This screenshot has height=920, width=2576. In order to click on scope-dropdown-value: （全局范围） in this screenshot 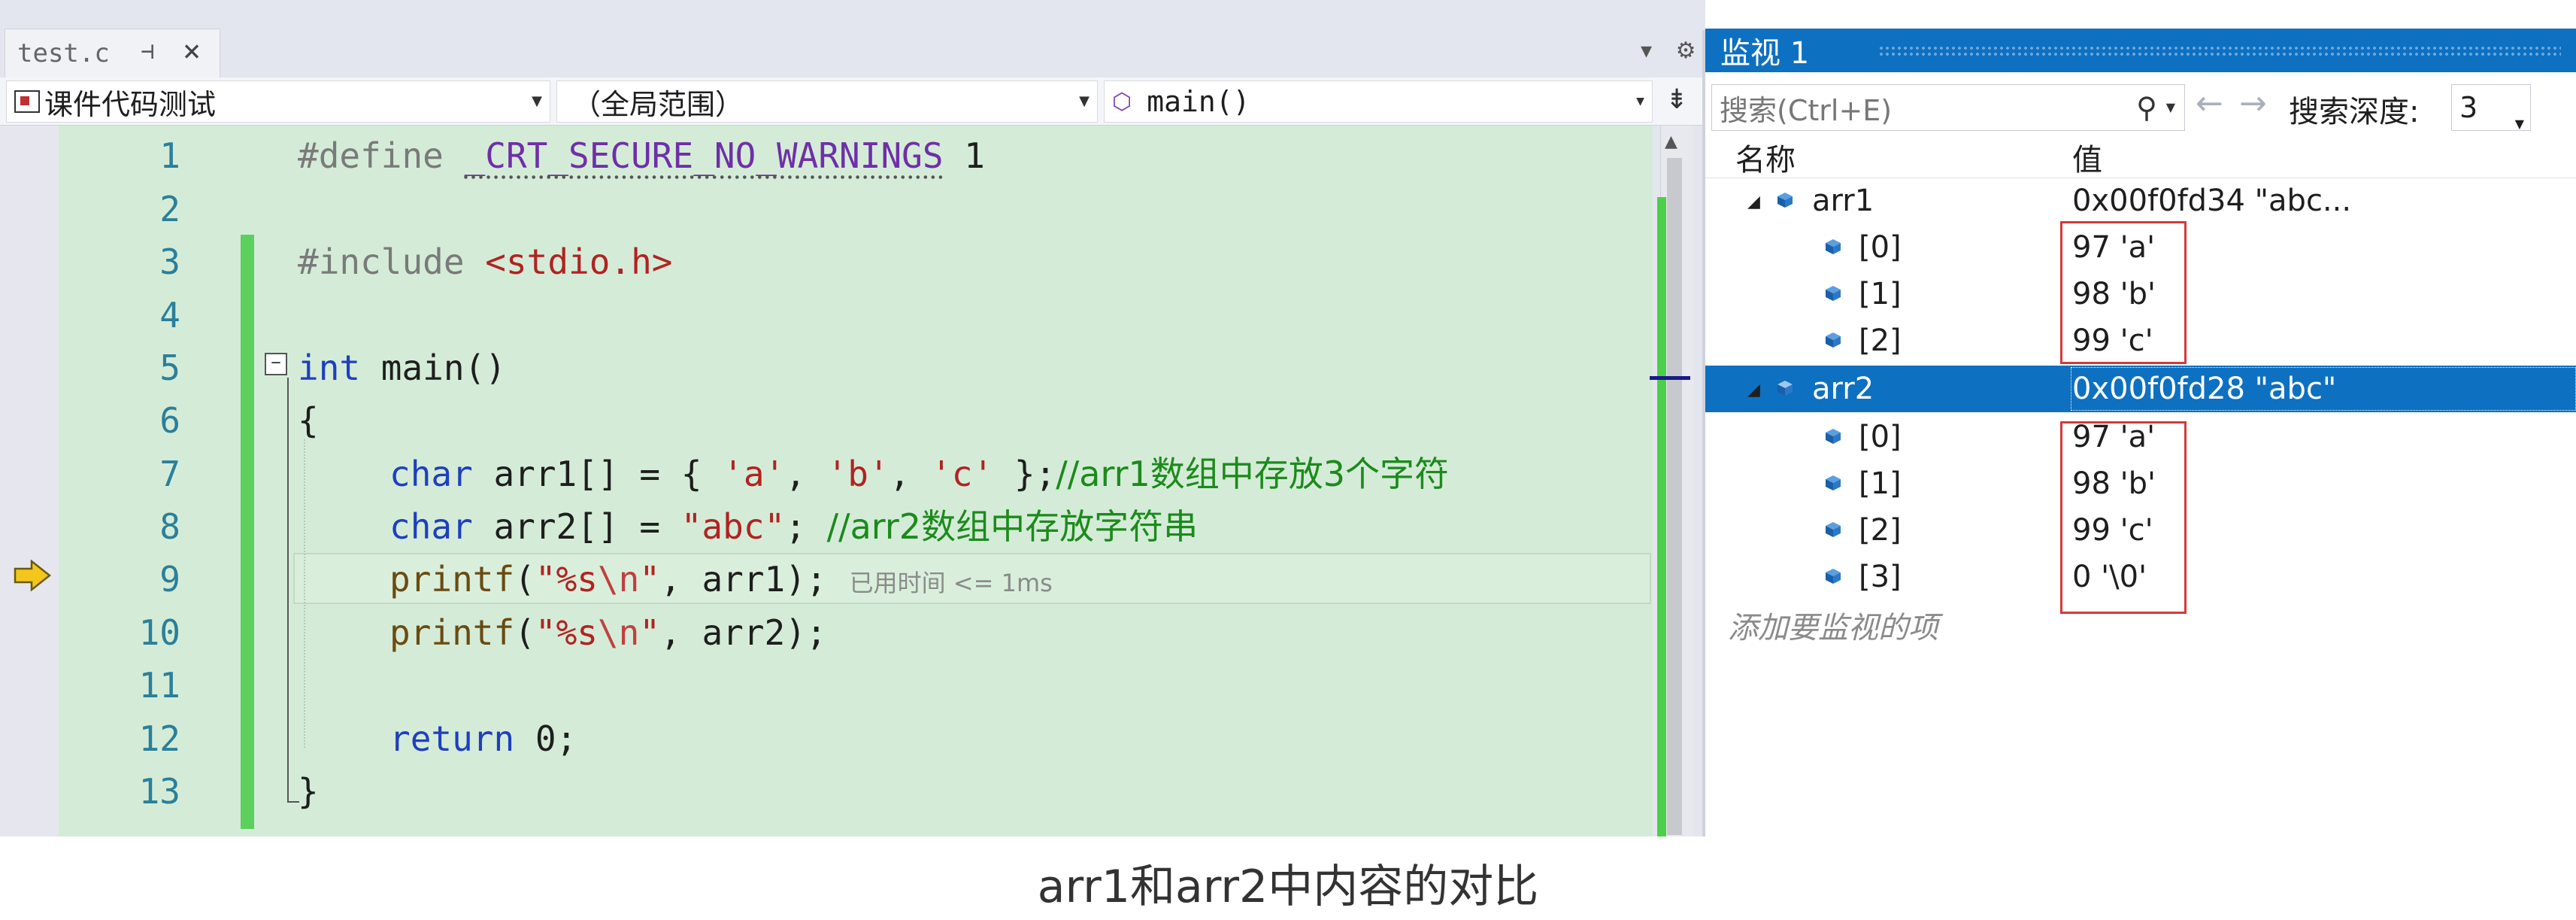, I will do `click(658, 104)`.